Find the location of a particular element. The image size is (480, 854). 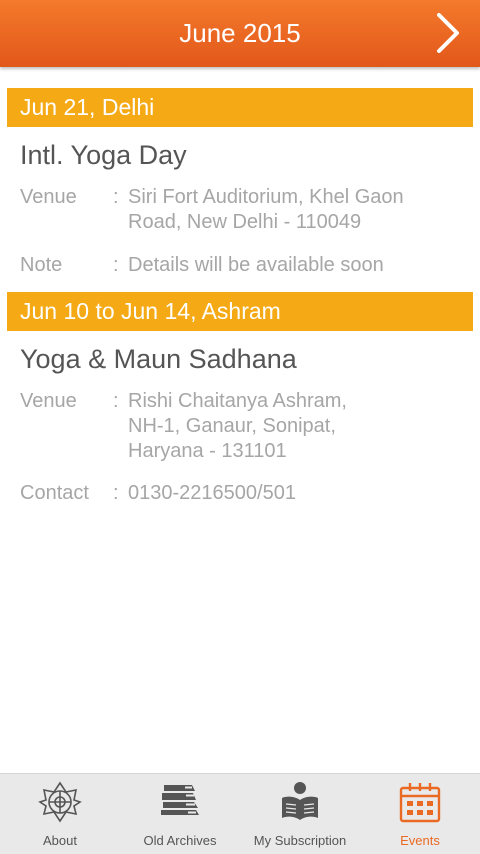

next-month-button is located at coordinates (448, 33).